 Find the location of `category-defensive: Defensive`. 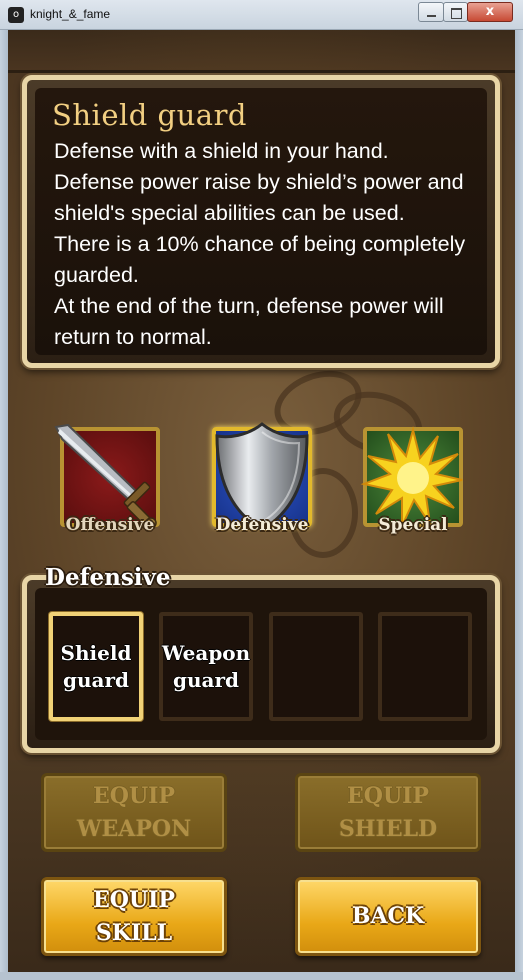

category-defensive: Defensive is located at coordinates (262, 478).